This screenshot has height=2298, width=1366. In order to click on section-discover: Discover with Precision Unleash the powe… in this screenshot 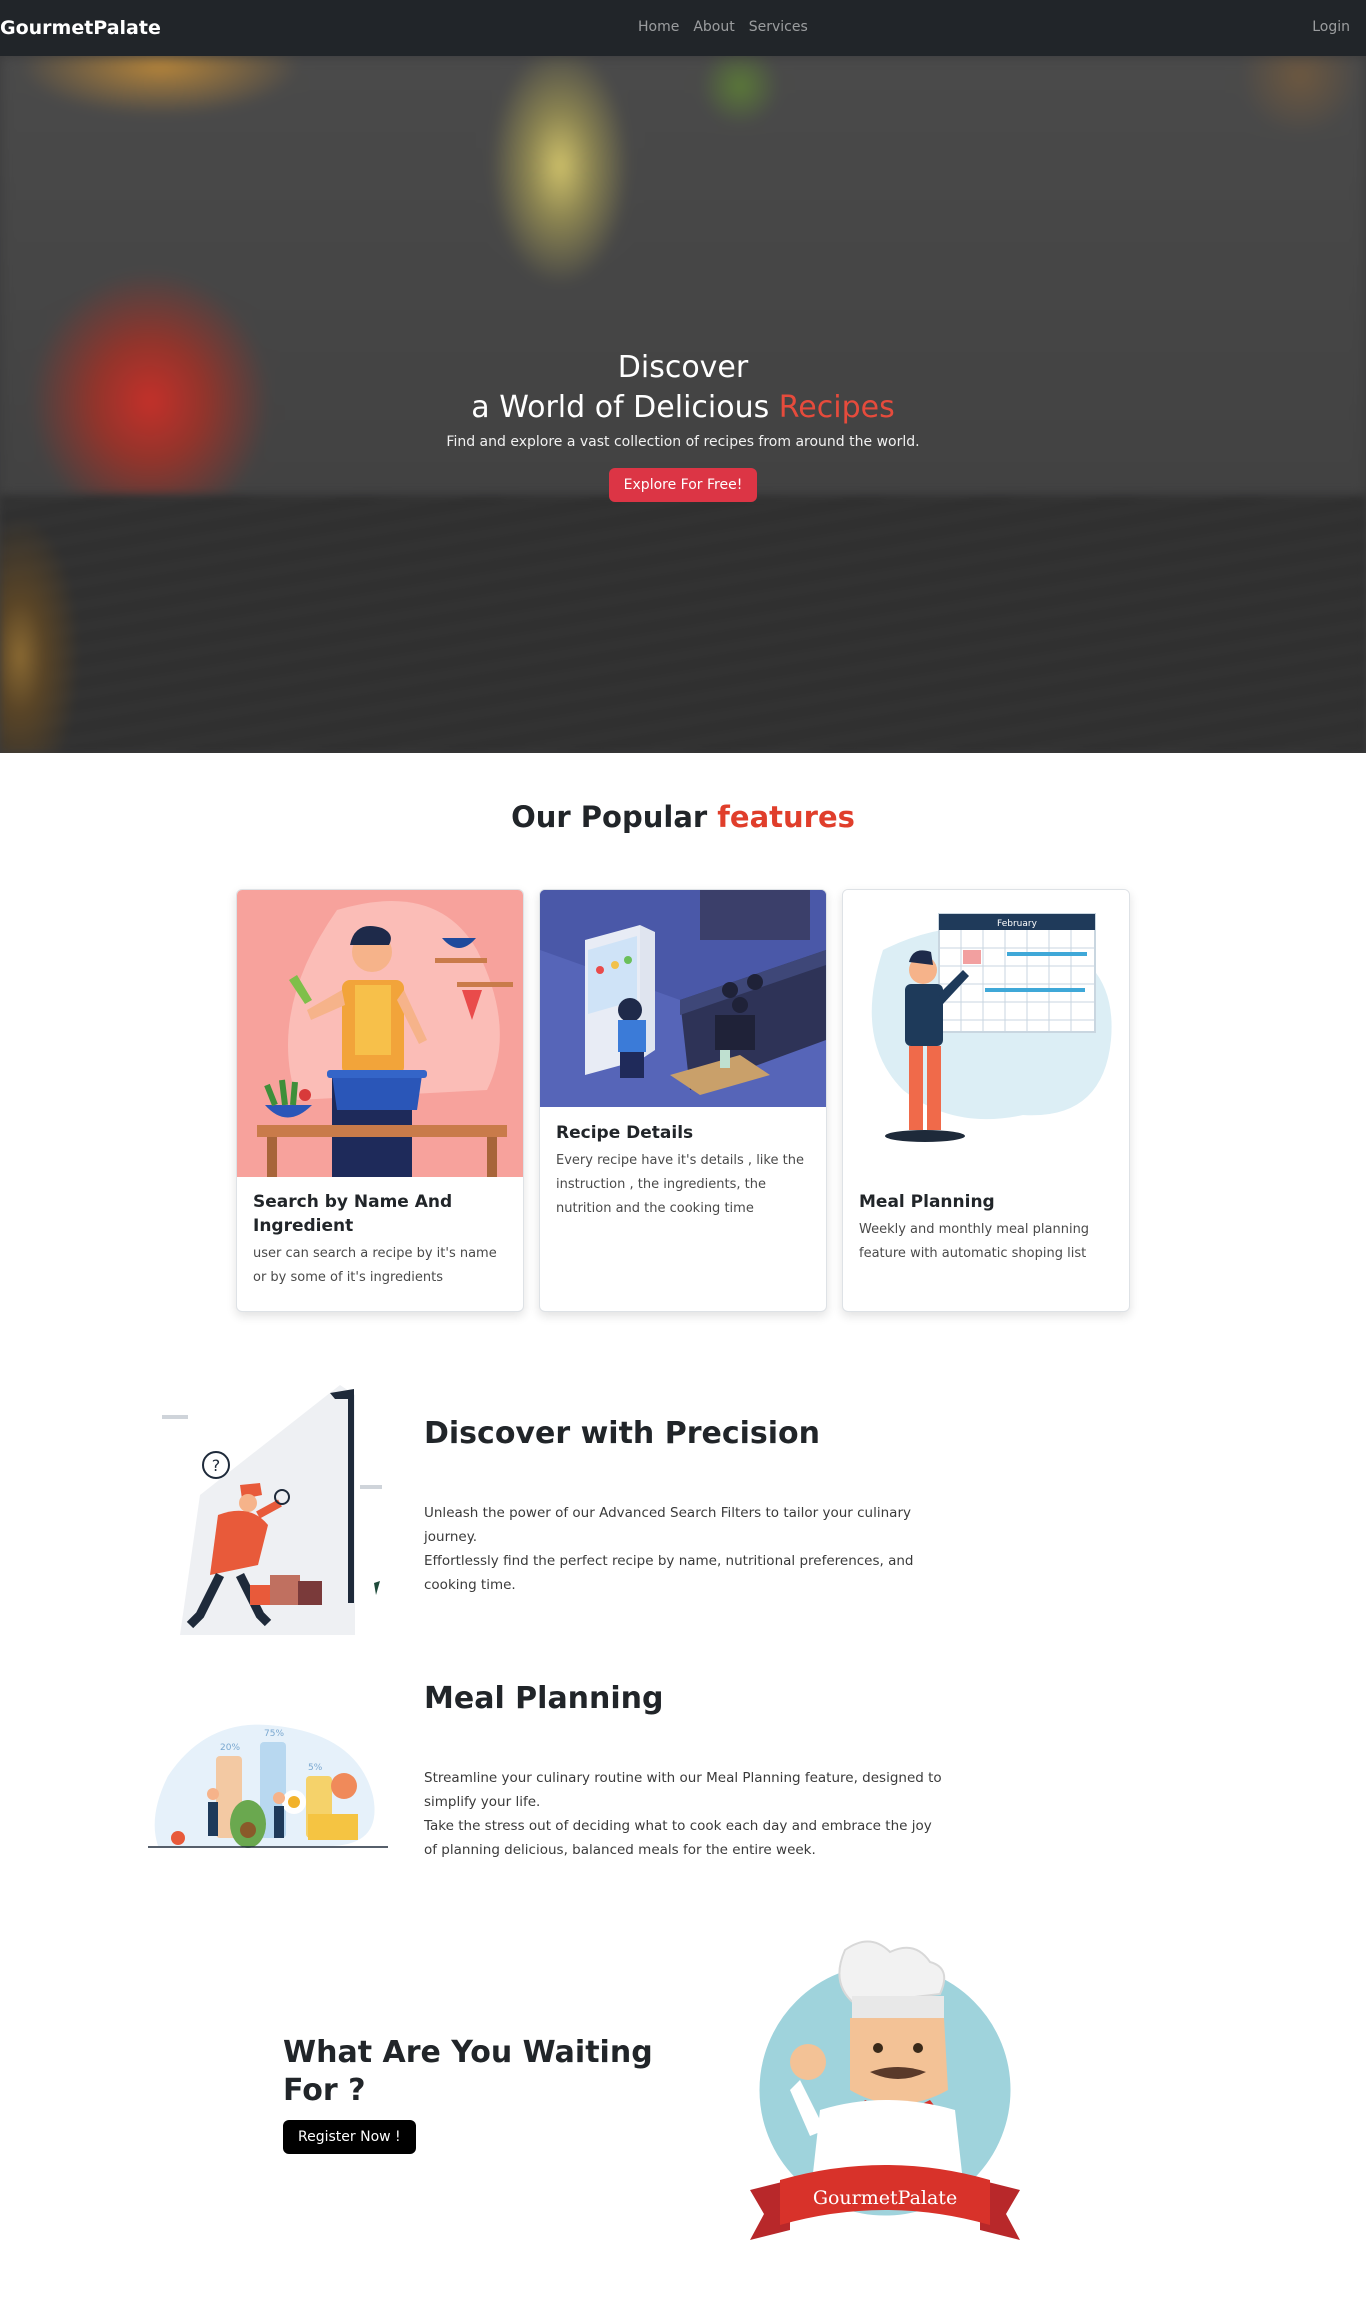, I will do `click(684, 1506)`.